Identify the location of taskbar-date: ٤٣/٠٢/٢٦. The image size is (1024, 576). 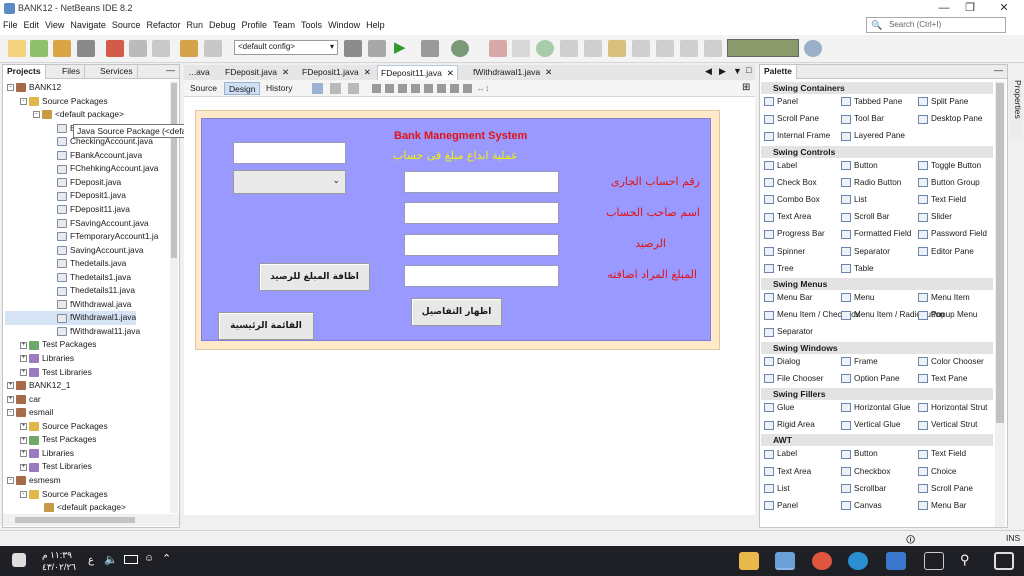
(59, 567).